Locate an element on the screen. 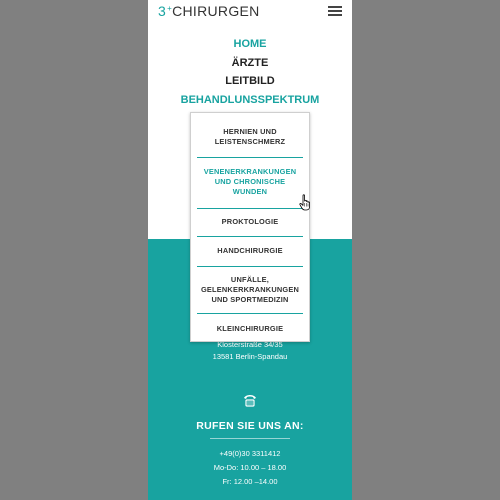 The image size is (500, 500). submenu-line: GELENKERKRANKUNGEN is located at coordinates (250, 289).